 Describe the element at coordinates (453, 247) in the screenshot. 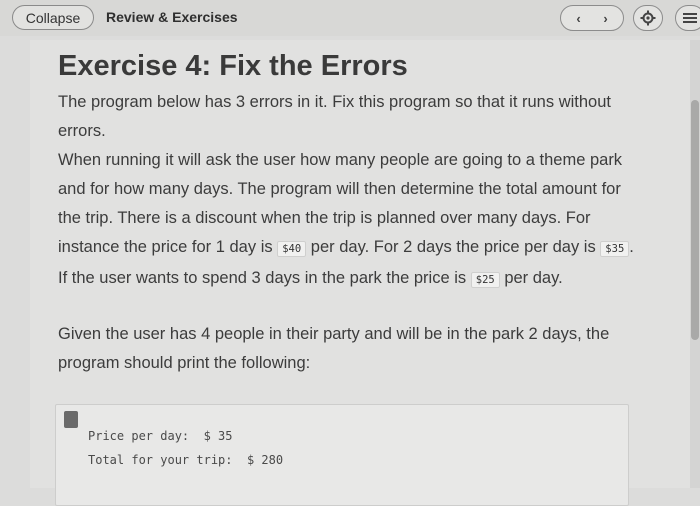

I see `description-text-b: per day. For 2 days the price per day is` at that location.